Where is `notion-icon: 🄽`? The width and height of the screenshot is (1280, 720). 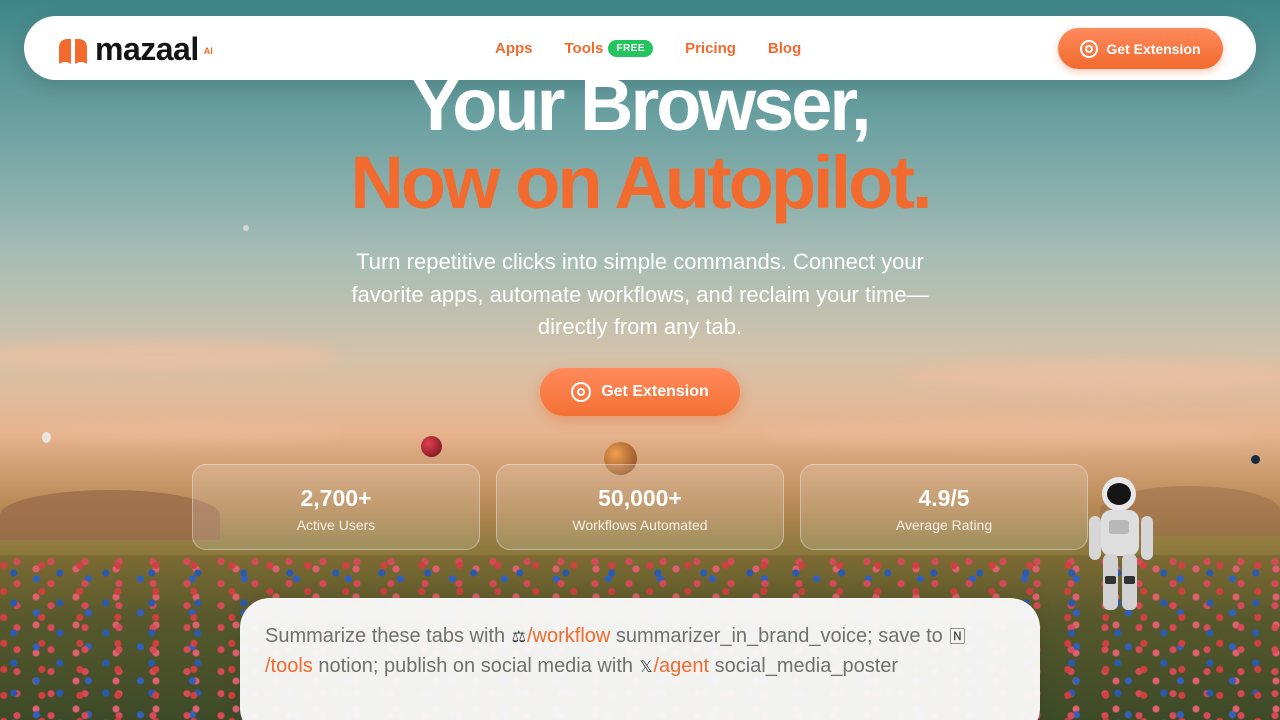
notion-icon: 🄽 is located at coordinates (957, 637).